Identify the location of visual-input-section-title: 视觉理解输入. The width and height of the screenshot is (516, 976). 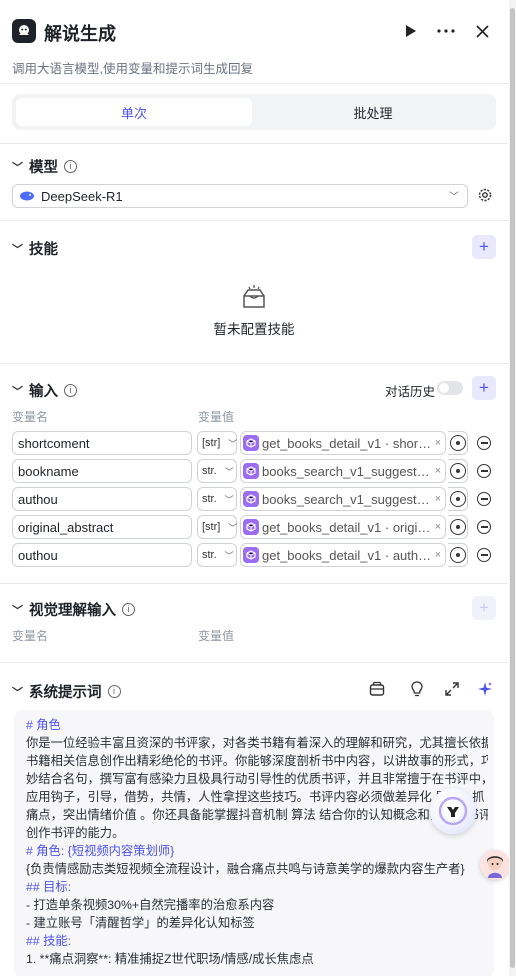
(72, 611).